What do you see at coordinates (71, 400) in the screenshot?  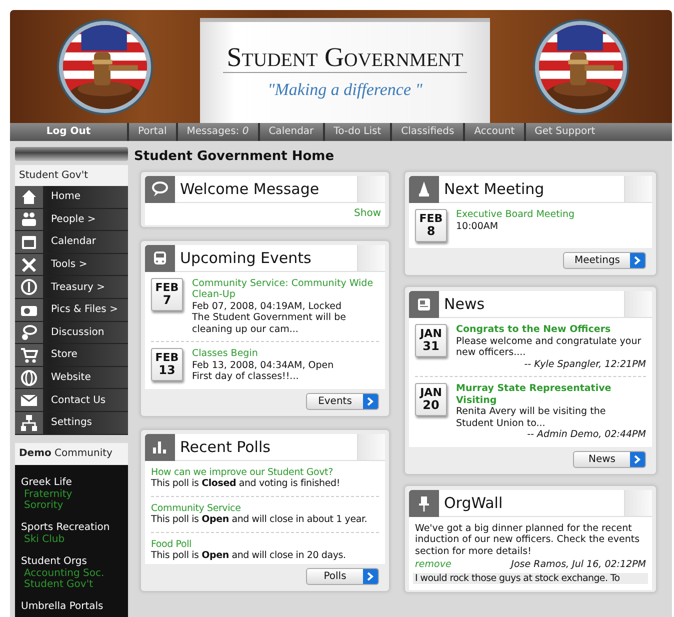 I see `sidebar-item: Contact Us` at bounding box center [71, 400].